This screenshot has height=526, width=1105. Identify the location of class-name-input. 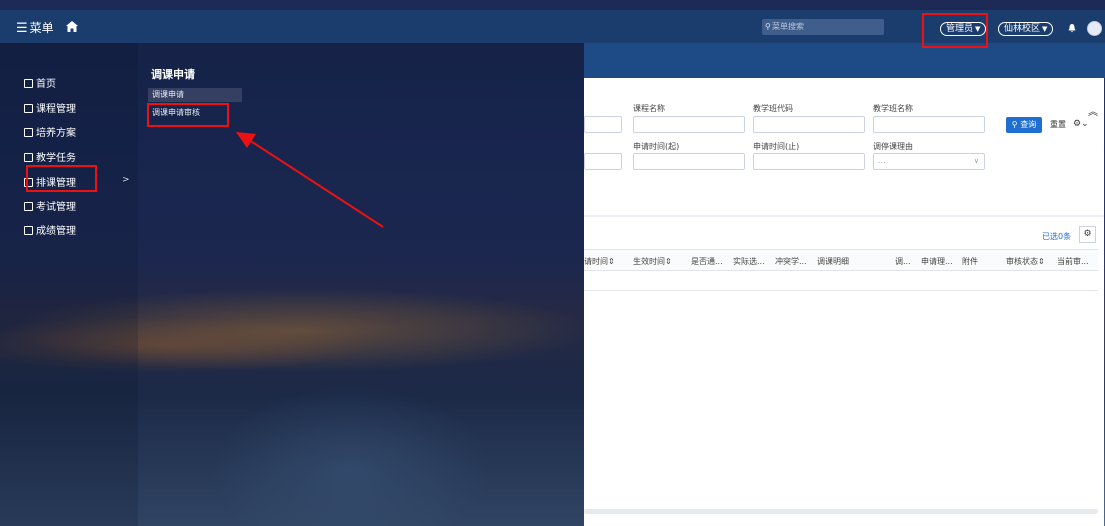
(929, 124).